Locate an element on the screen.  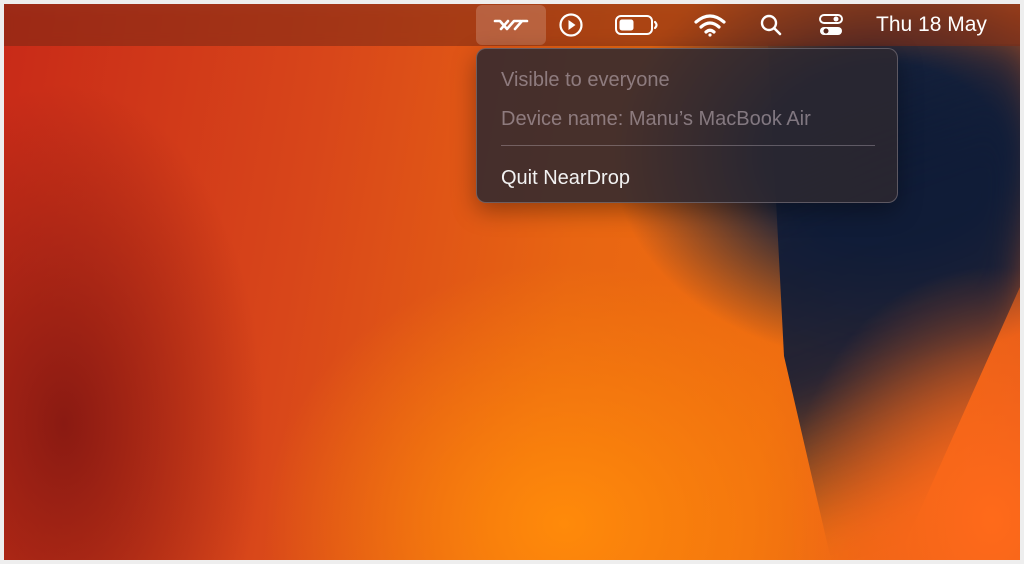
wallpaper-glow is located at coordinates (902, 412).